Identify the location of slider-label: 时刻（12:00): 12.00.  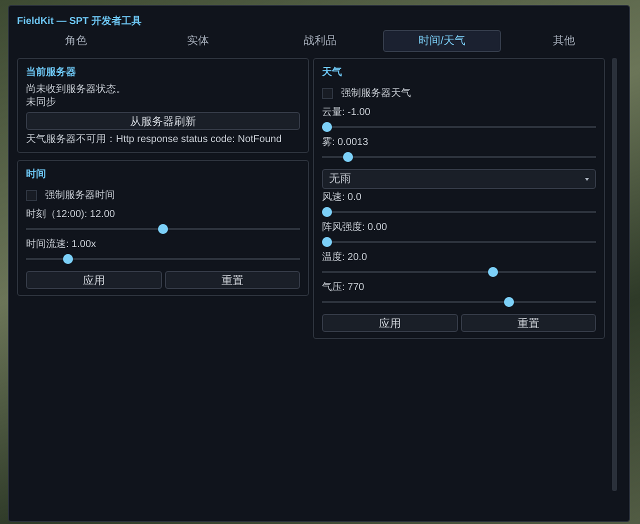
(71, 214).